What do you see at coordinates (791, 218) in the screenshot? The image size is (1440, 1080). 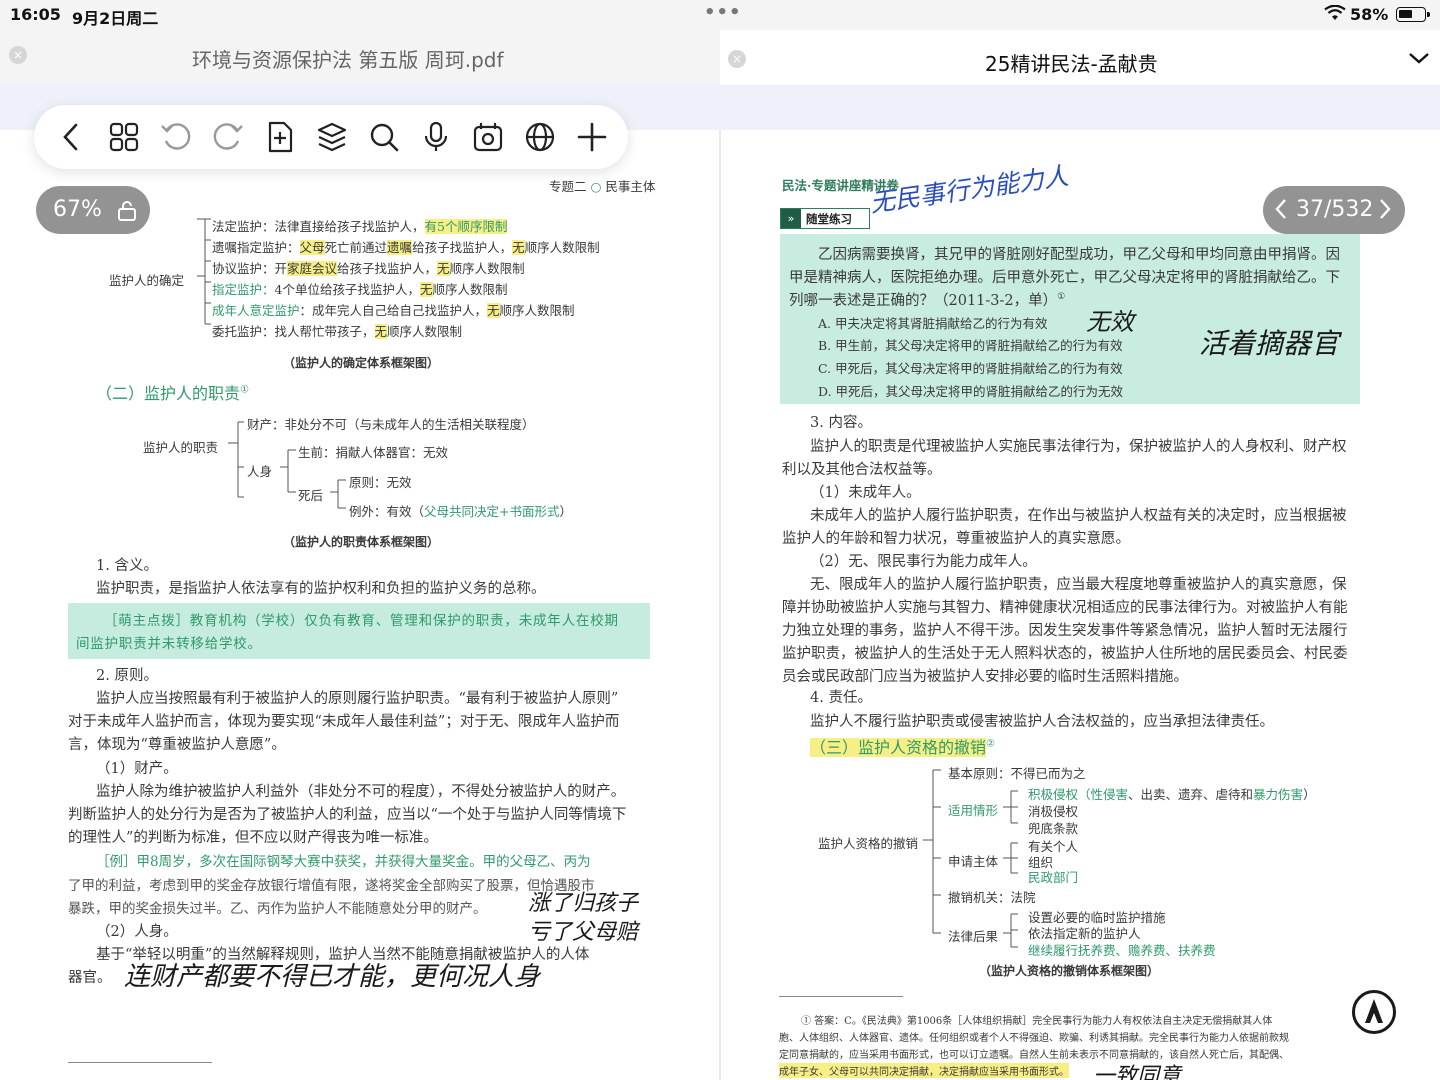 I see `chevrons-icon: »` at bounding box center [791, 218].